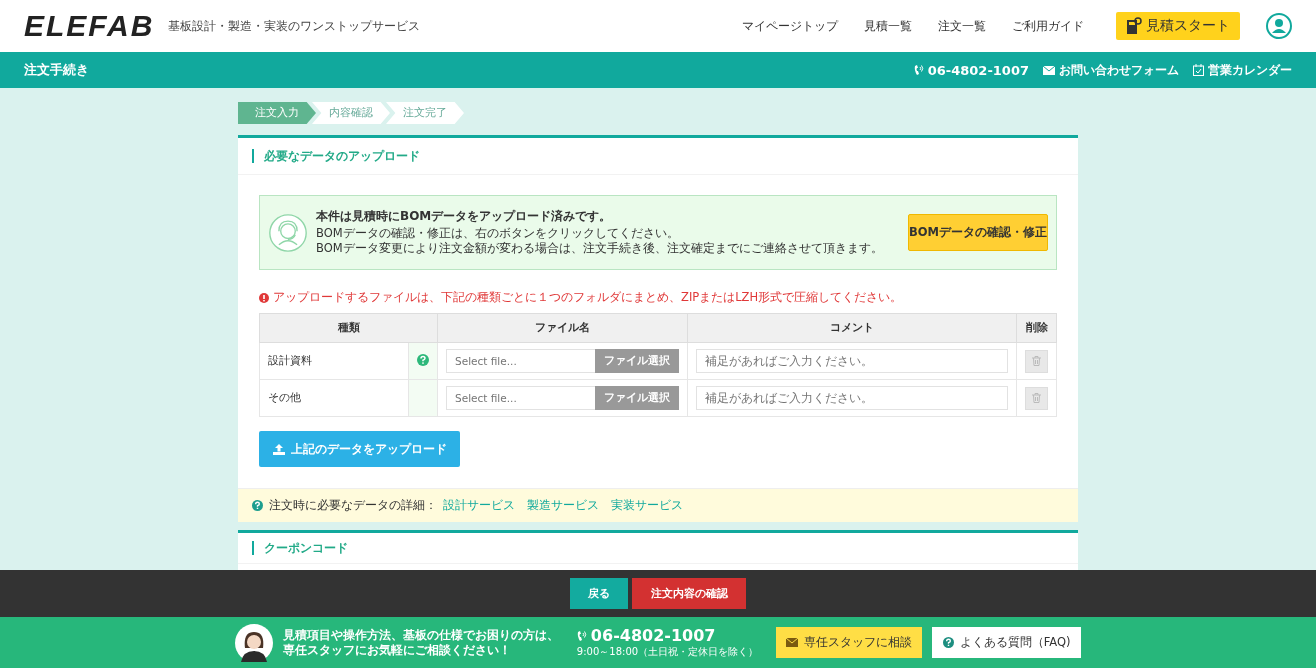 The width and height of the screenshot is (1316, 668). I want to click on column-header: コメント, so click(852, 328).